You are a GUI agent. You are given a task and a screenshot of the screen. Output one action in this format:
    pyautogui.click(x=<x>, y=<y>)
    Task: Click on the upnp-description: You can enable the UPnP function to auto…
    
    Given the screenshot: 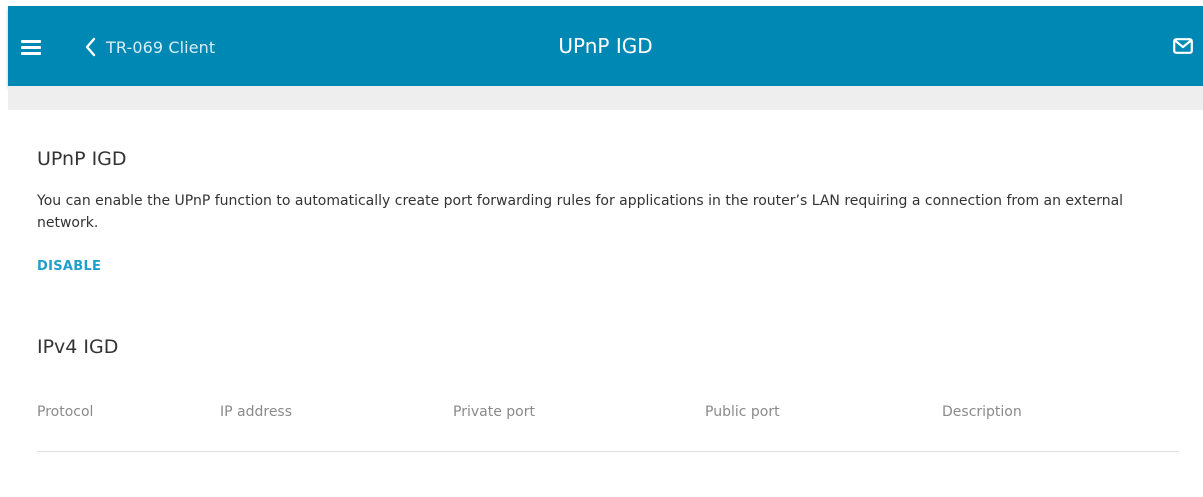 What is the action you would take?
    pyautogui.click(x=580, y=212)
    